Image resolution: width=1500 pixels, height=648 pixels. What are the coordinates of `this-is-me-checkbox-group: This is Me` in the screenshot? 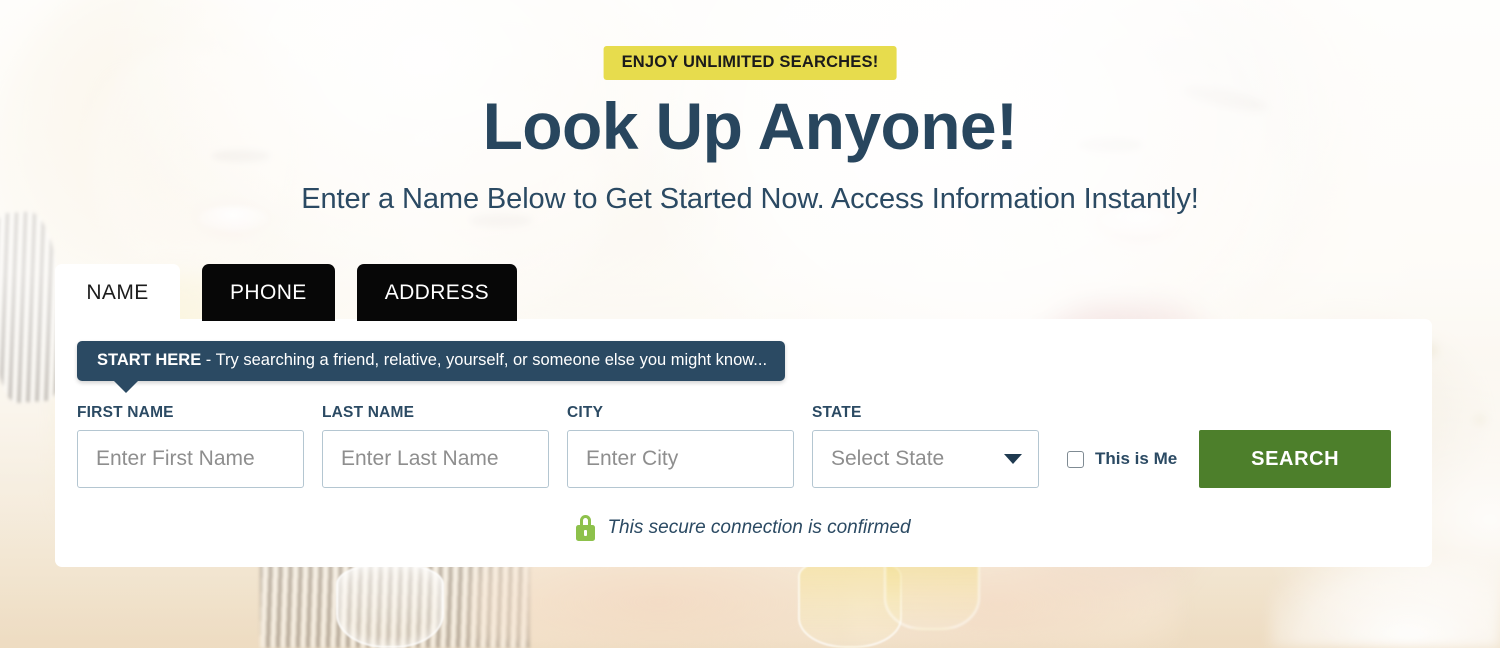 It's located at (1122, 459).